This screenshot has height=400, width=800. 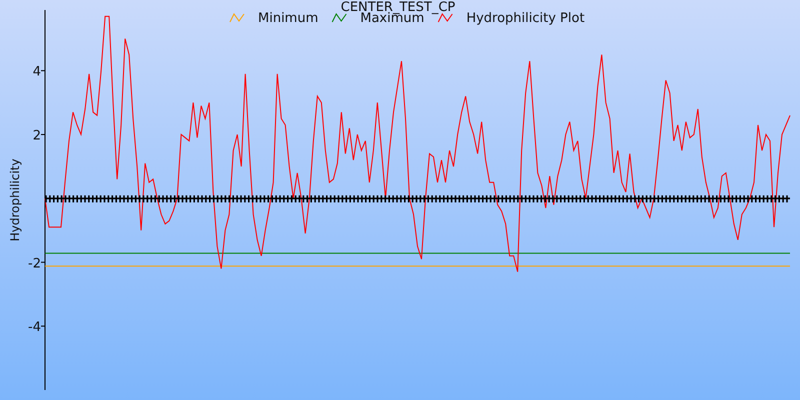 What do you see at coordinates (34, 328) in the screenshot?
I see `y-tick-label: -4` at bounding box center [34, 328].